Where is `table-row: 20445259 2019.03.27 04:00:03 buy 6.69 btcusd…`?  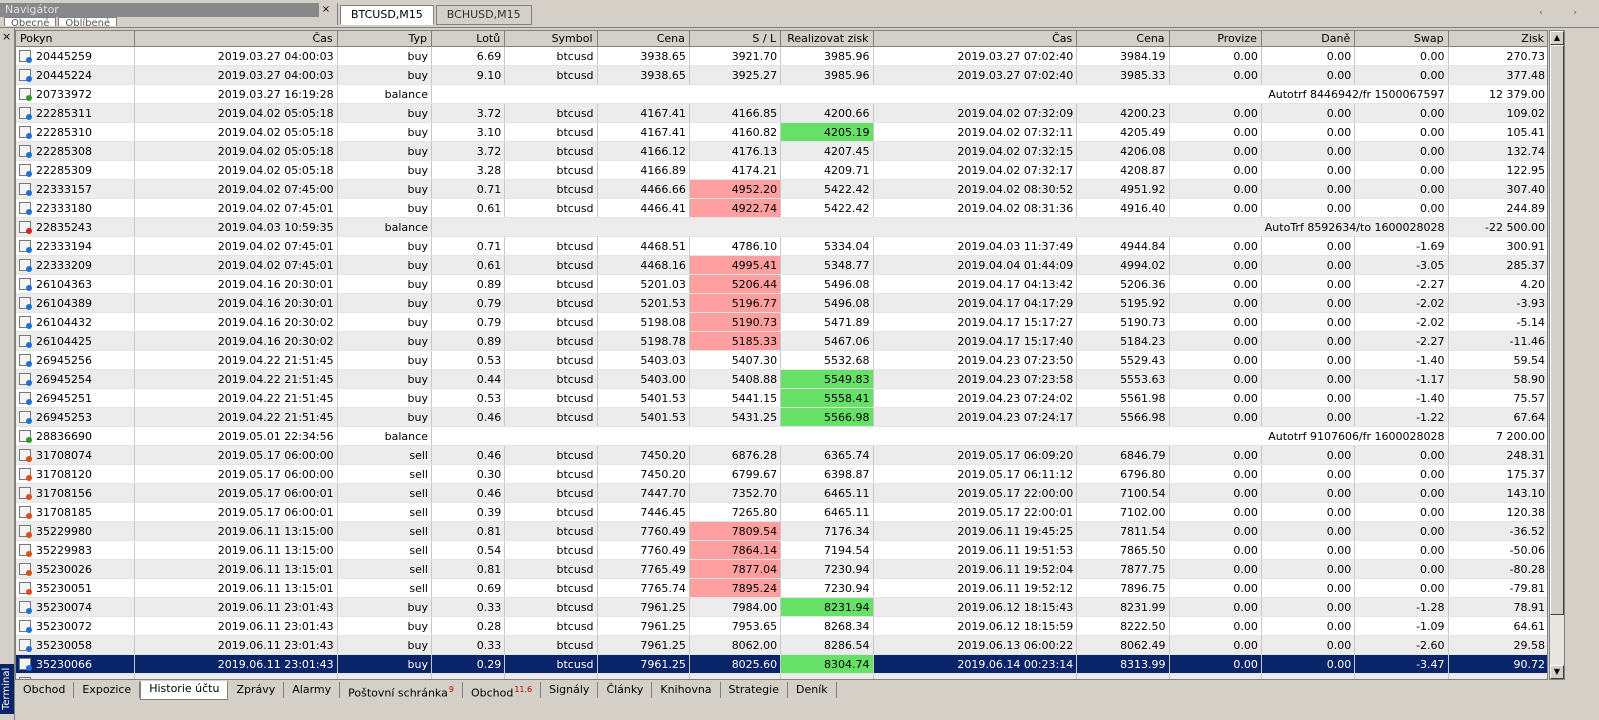 table-row: 20445259 2019.03.27 04:00:03 buy 6.69 btcusd… is located at coordinates (781, 56).